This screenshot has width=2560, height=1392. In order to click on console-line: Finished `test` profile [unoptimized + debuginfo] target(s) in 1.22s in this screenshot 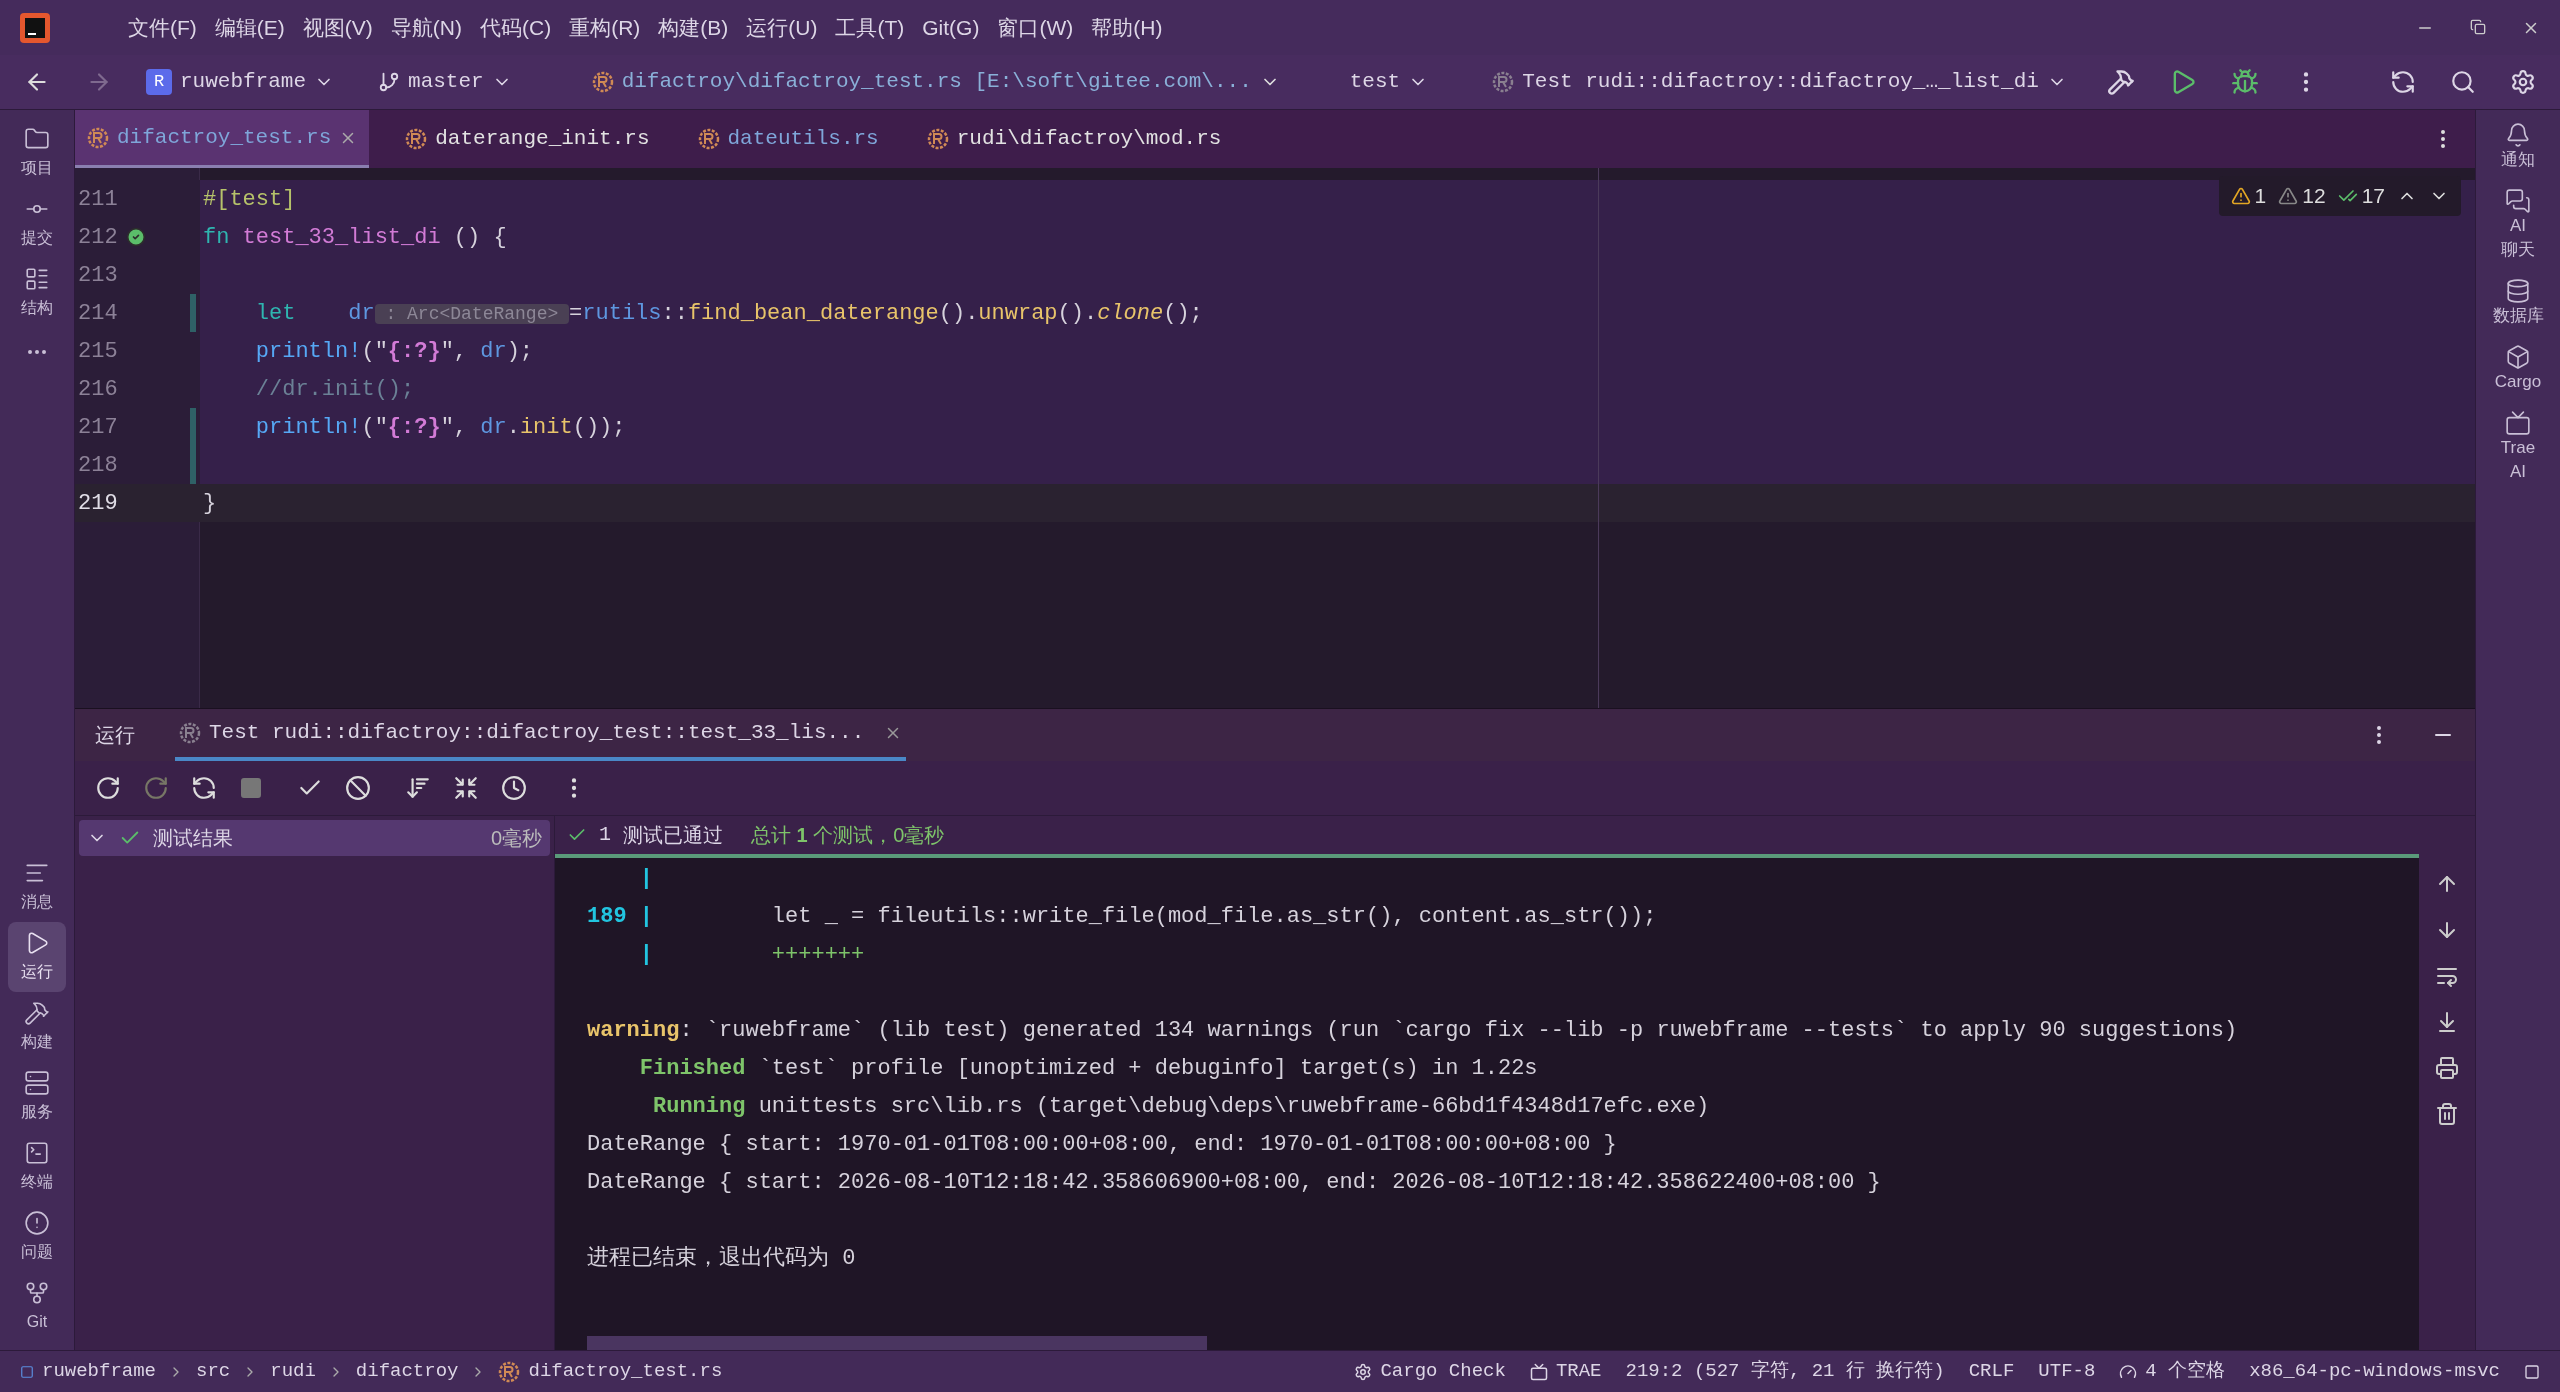, I will do `click(1088, 1069)`.